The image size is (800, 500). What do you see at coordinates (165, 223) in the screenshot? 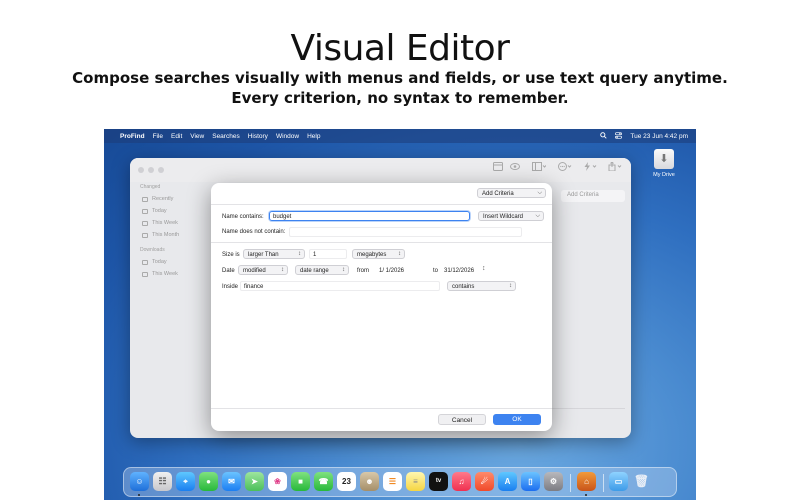
I see `sidebar-item-label: This Week` at bounding box center [165, 223].